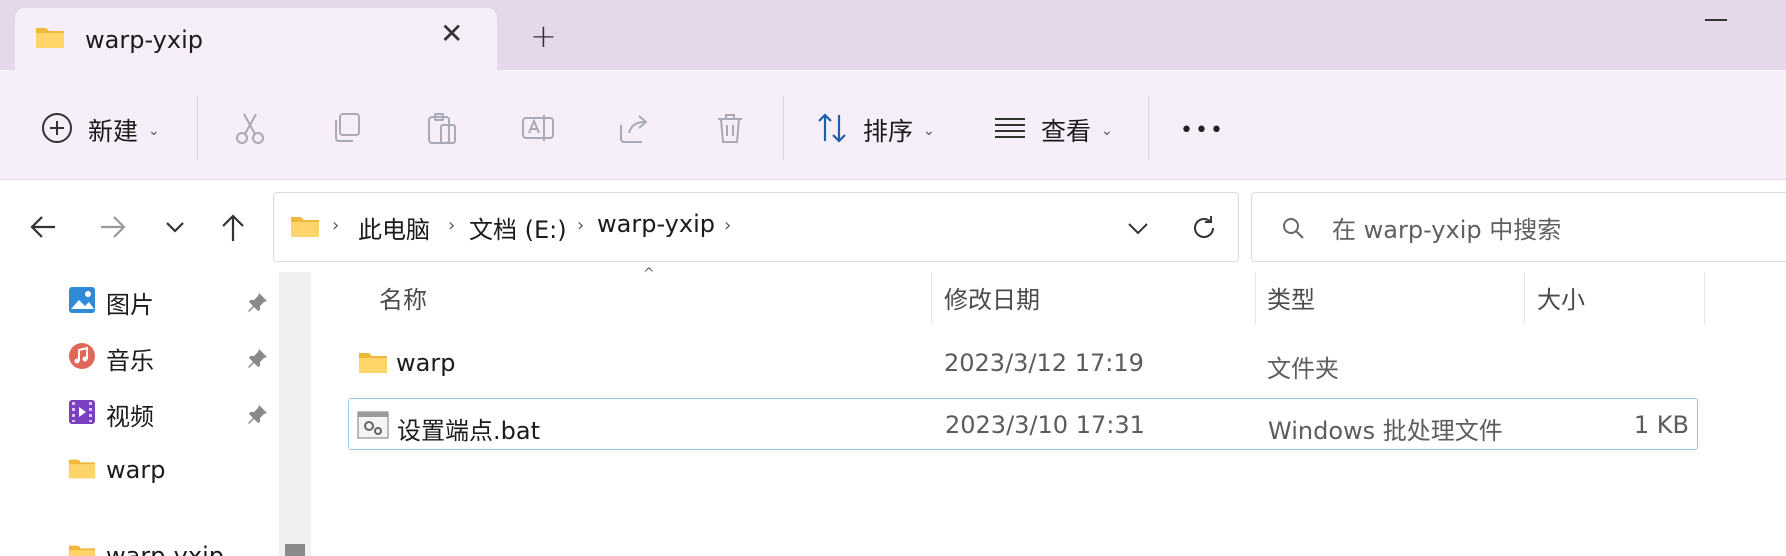 This screenshot has width=1786, height=556. Describe the element at coordinates (1291, 300) in the screenshot. I see `column-header-type: 类型` at that location.